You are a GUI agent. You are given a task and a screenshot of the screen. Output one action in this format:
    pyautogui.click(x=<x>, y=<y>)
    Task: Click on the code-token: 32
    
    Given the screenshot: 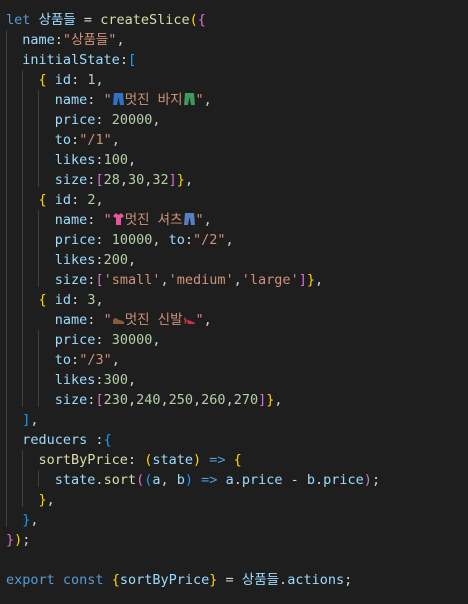 What is the action you would take?
    pyautogui.click(x=160, y=180)
    